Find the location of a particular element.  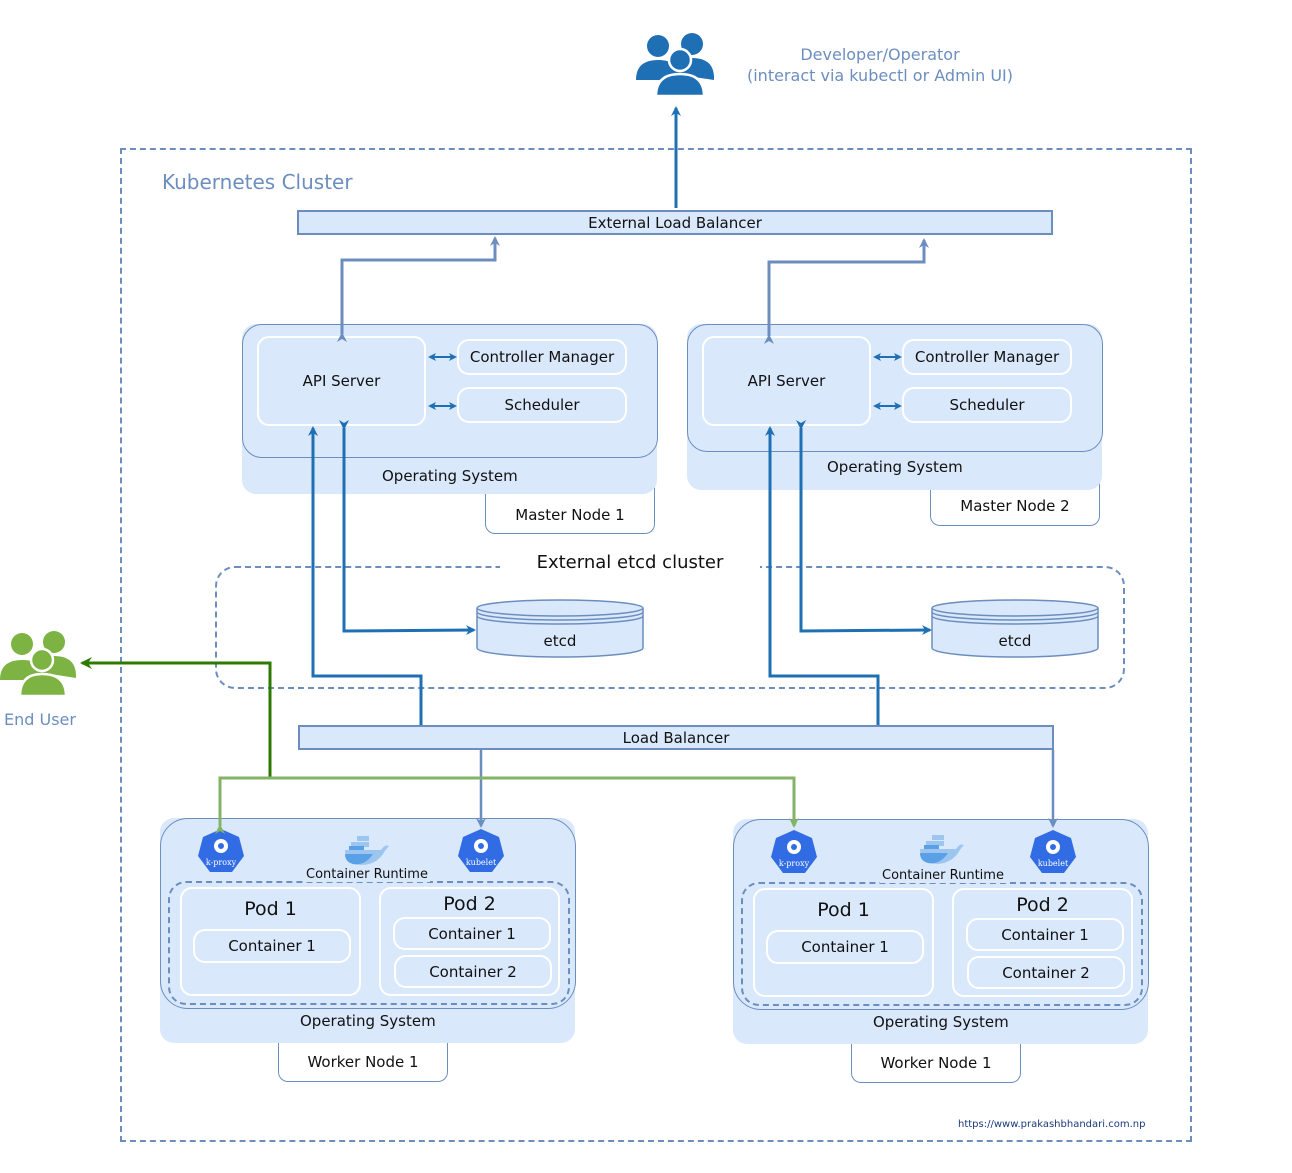

wire-lb-api1 is located at coordinates (365, 575).